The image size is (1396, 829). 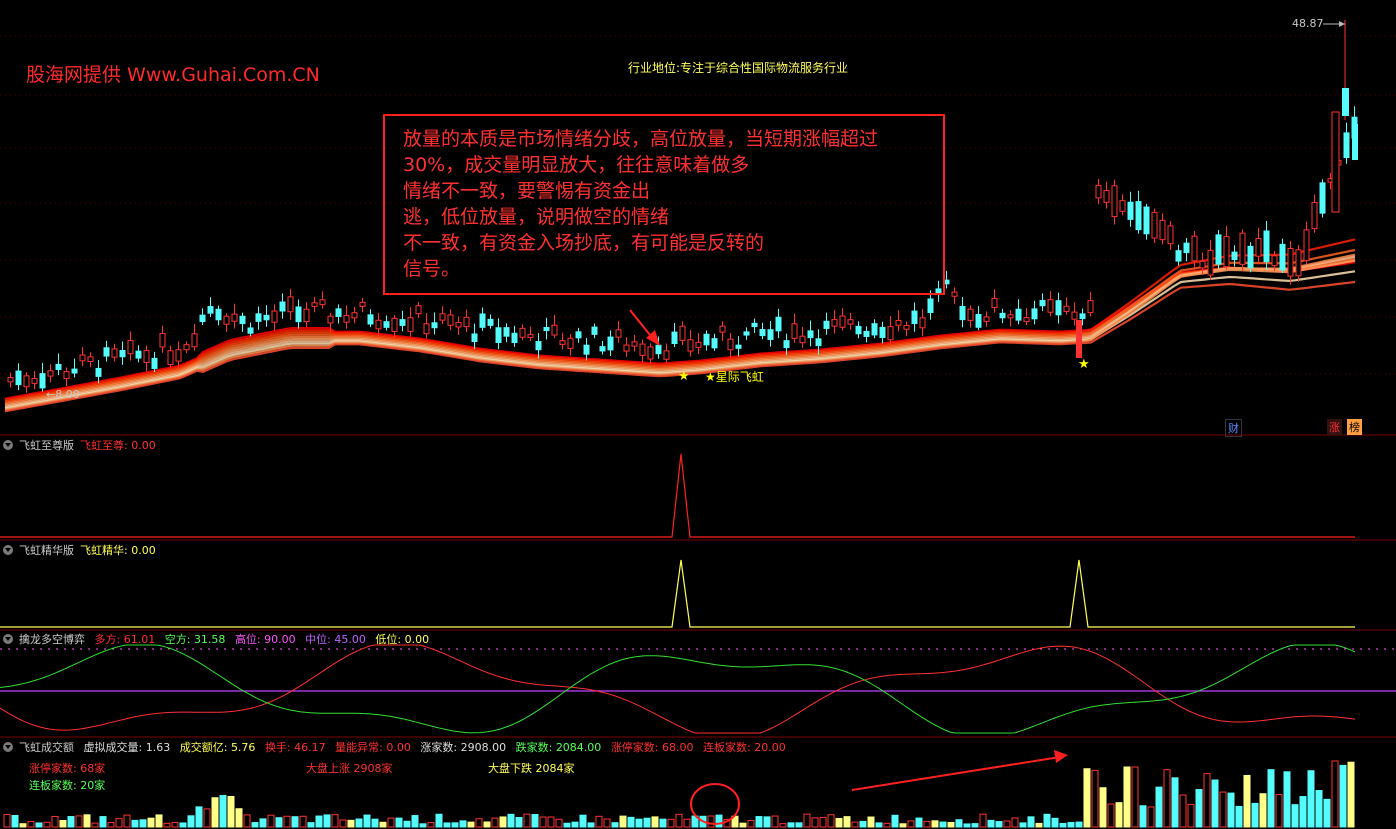 What do you see at coordinates (46, 747) in the screenshot?
I see `panel4-name: 飞虹成交额` at bounding box center [46, 747].